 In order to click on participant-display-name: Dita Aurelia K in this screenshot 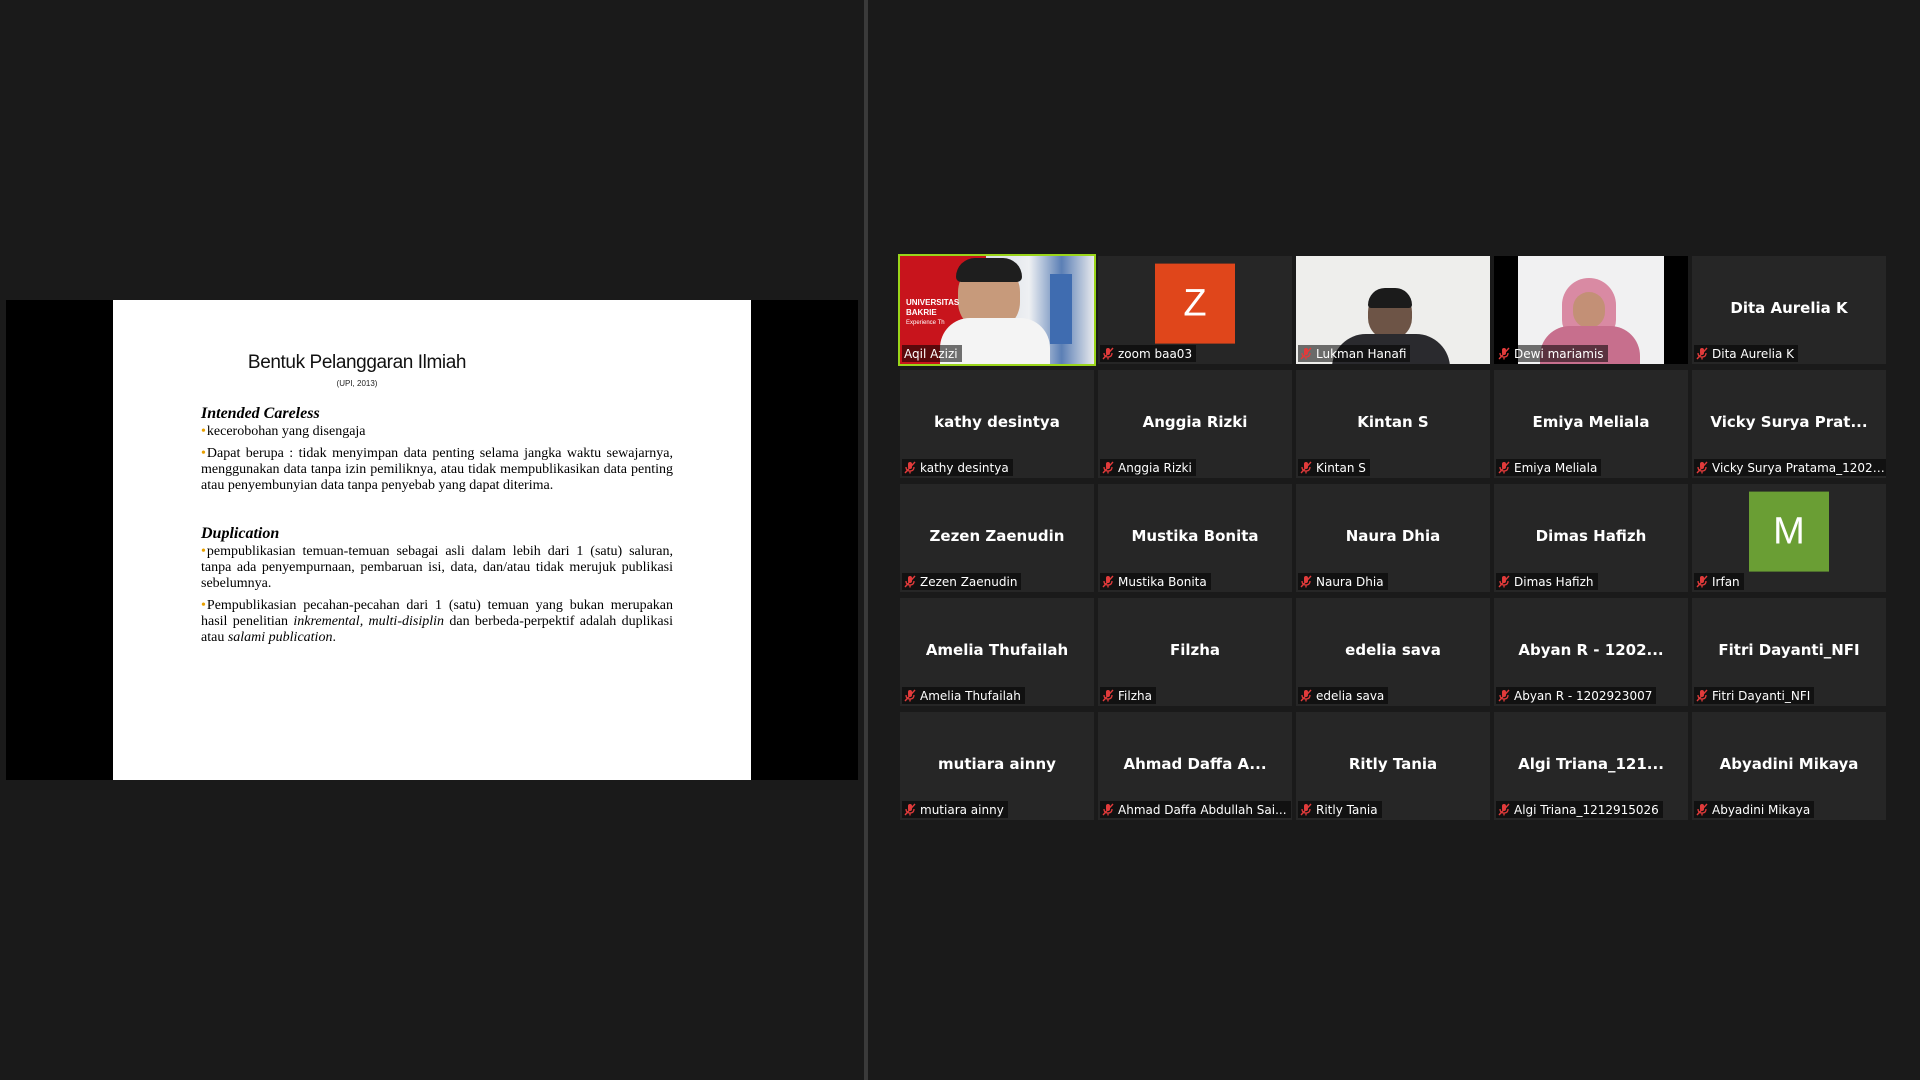, I will do `click(1789, 307)`.